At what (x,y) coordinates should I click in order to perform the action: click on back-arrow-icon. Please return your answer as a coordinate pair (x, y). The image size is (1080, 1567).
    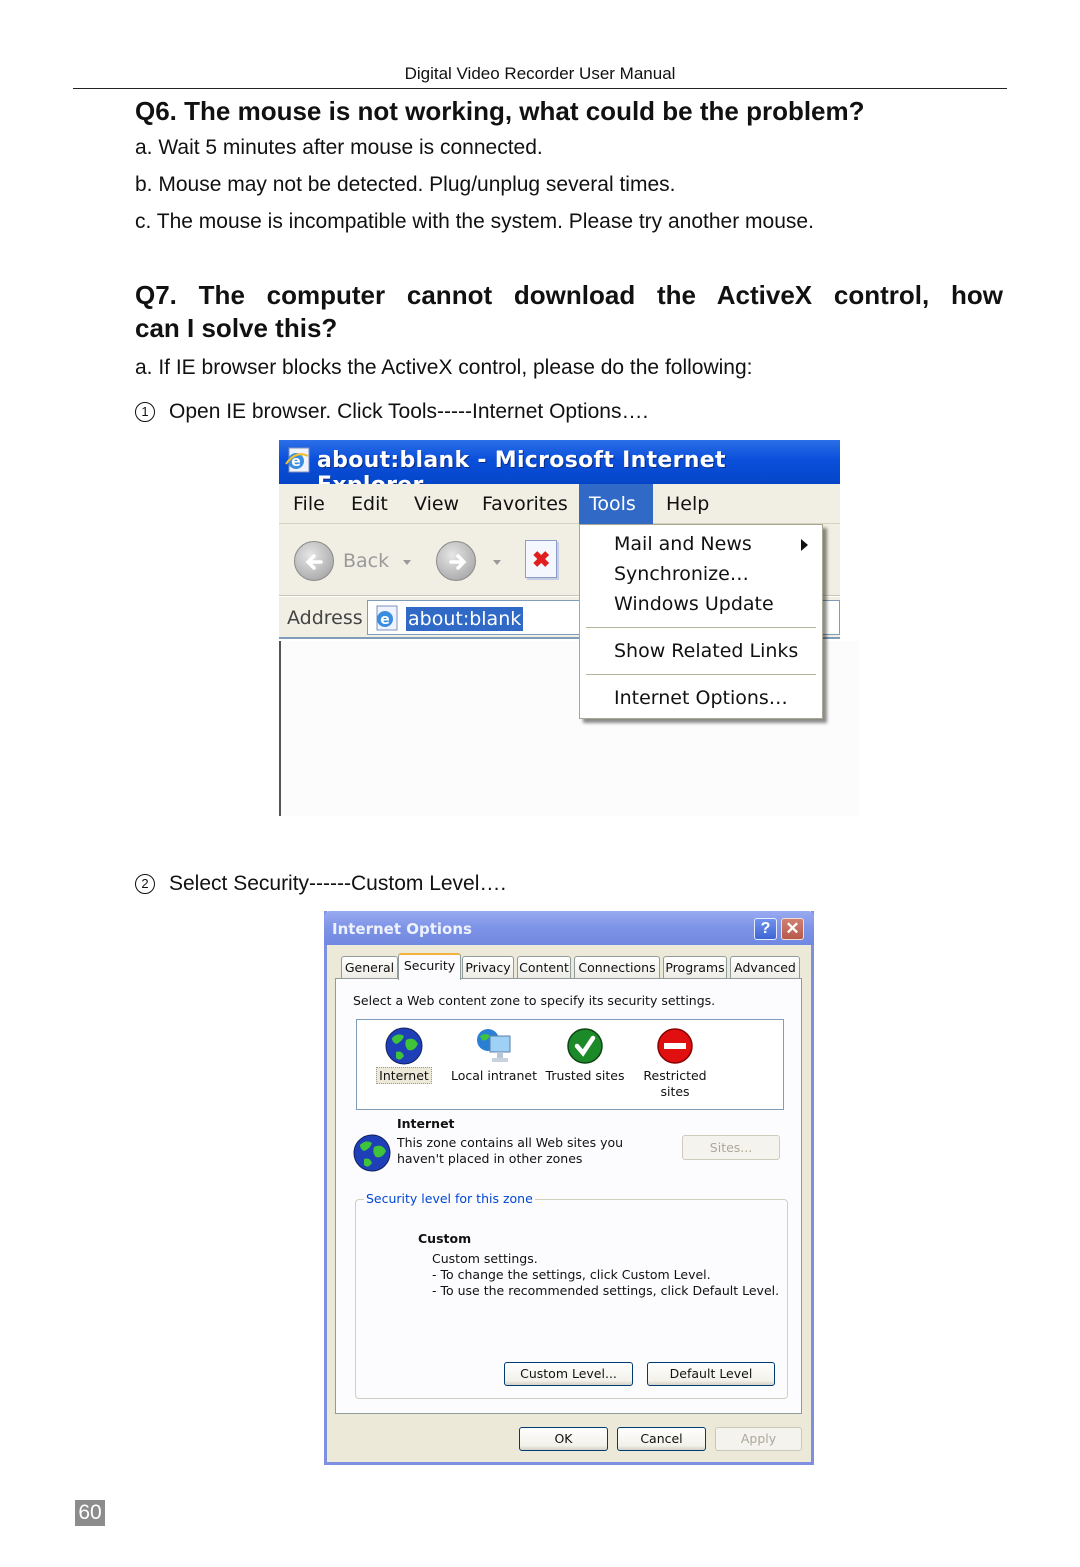
    Looking at the image, I should click on (314, 562).